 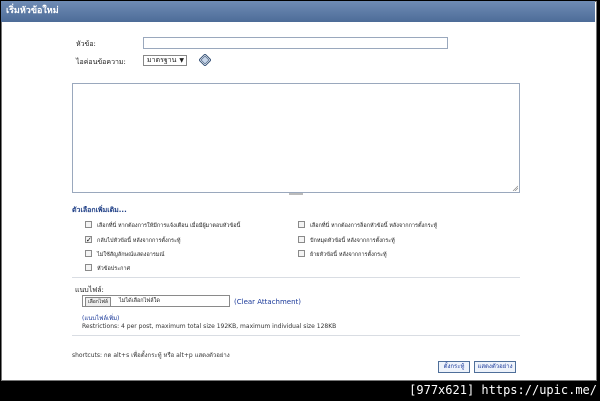 I want to click on option-checkbox-lock, so click(x=301, y=224).